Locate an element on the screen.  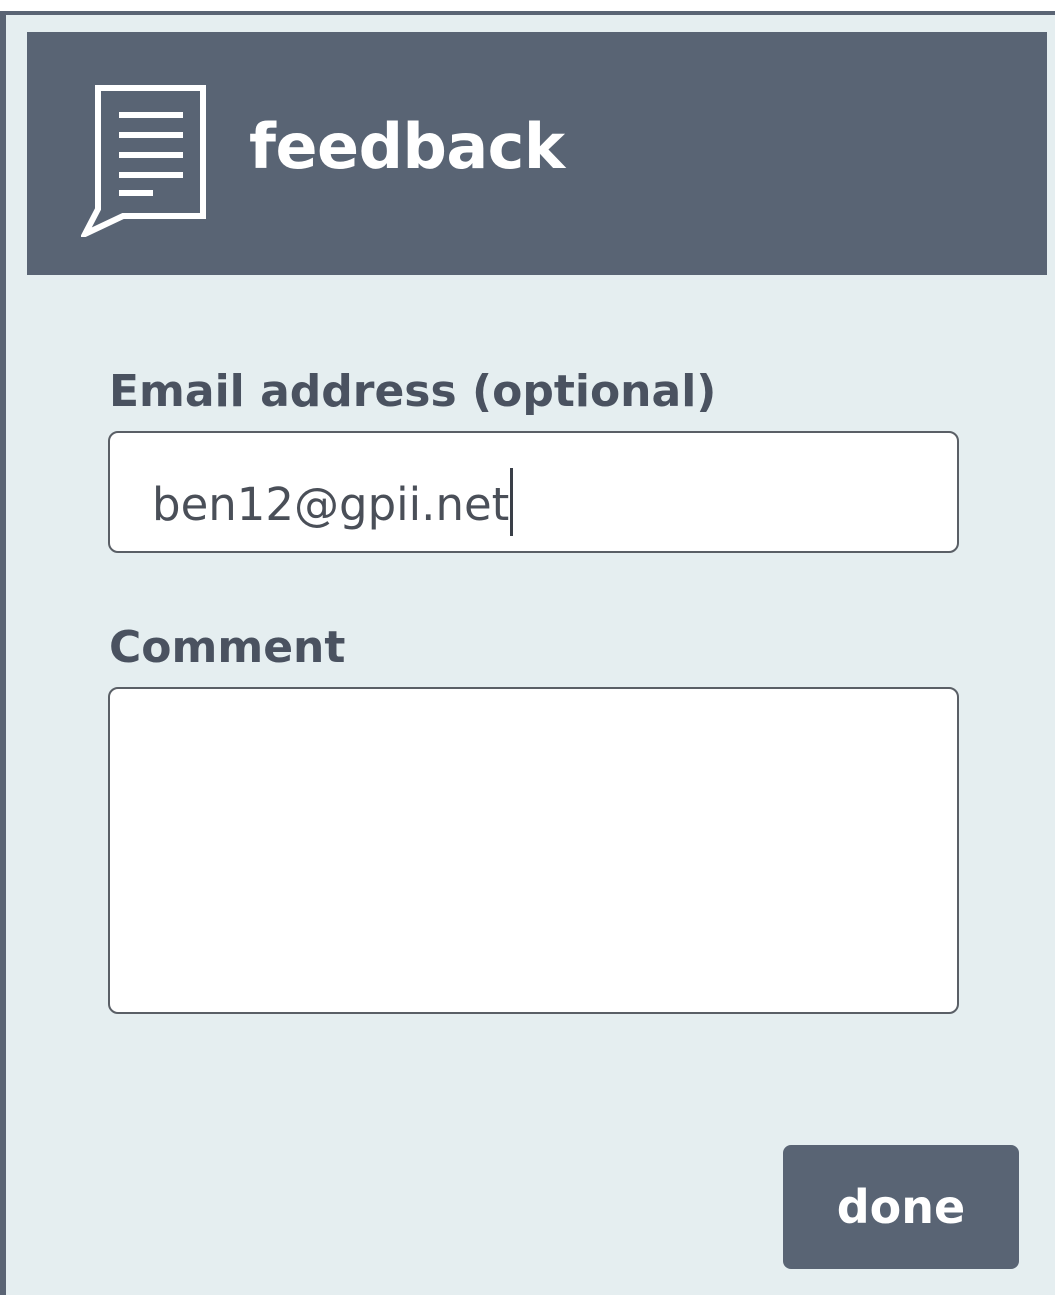
comment-label: Comment is located at coordinates (227, 647).